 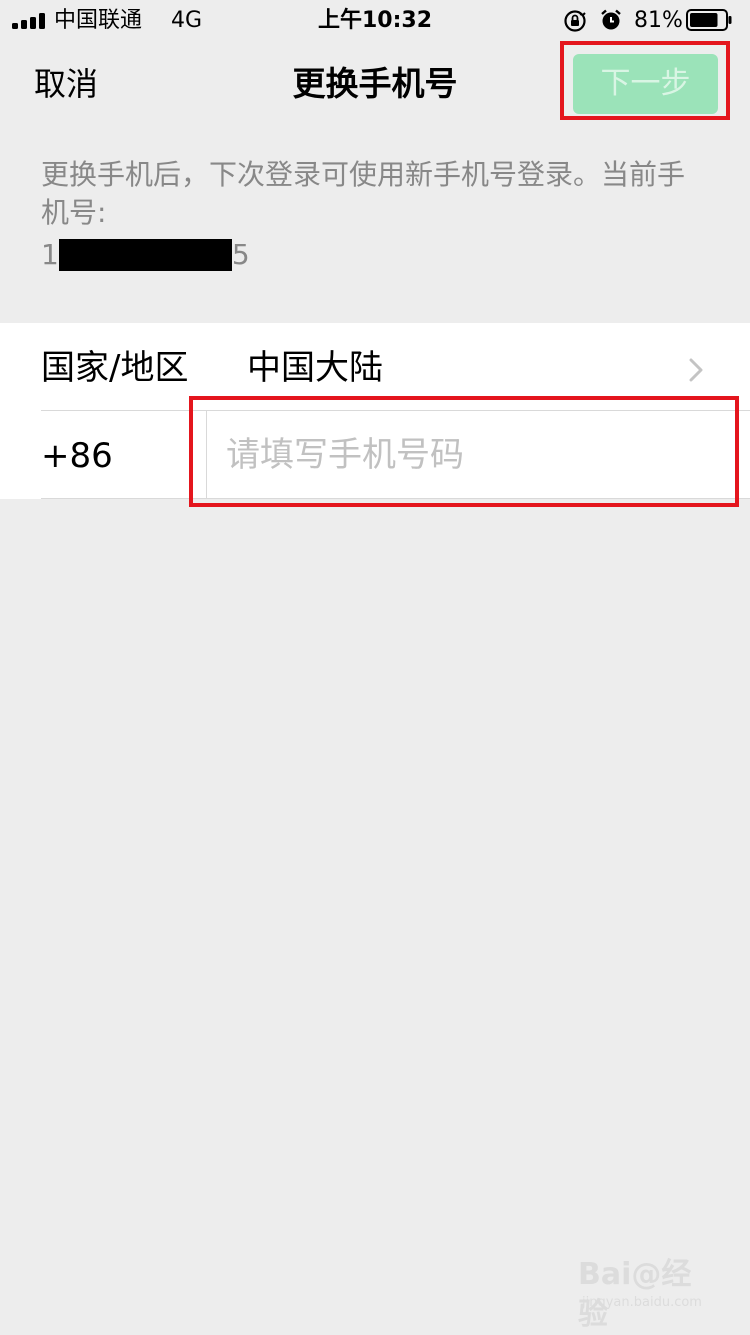 I want to click on alarm-icon, so click(x=611, y=19).